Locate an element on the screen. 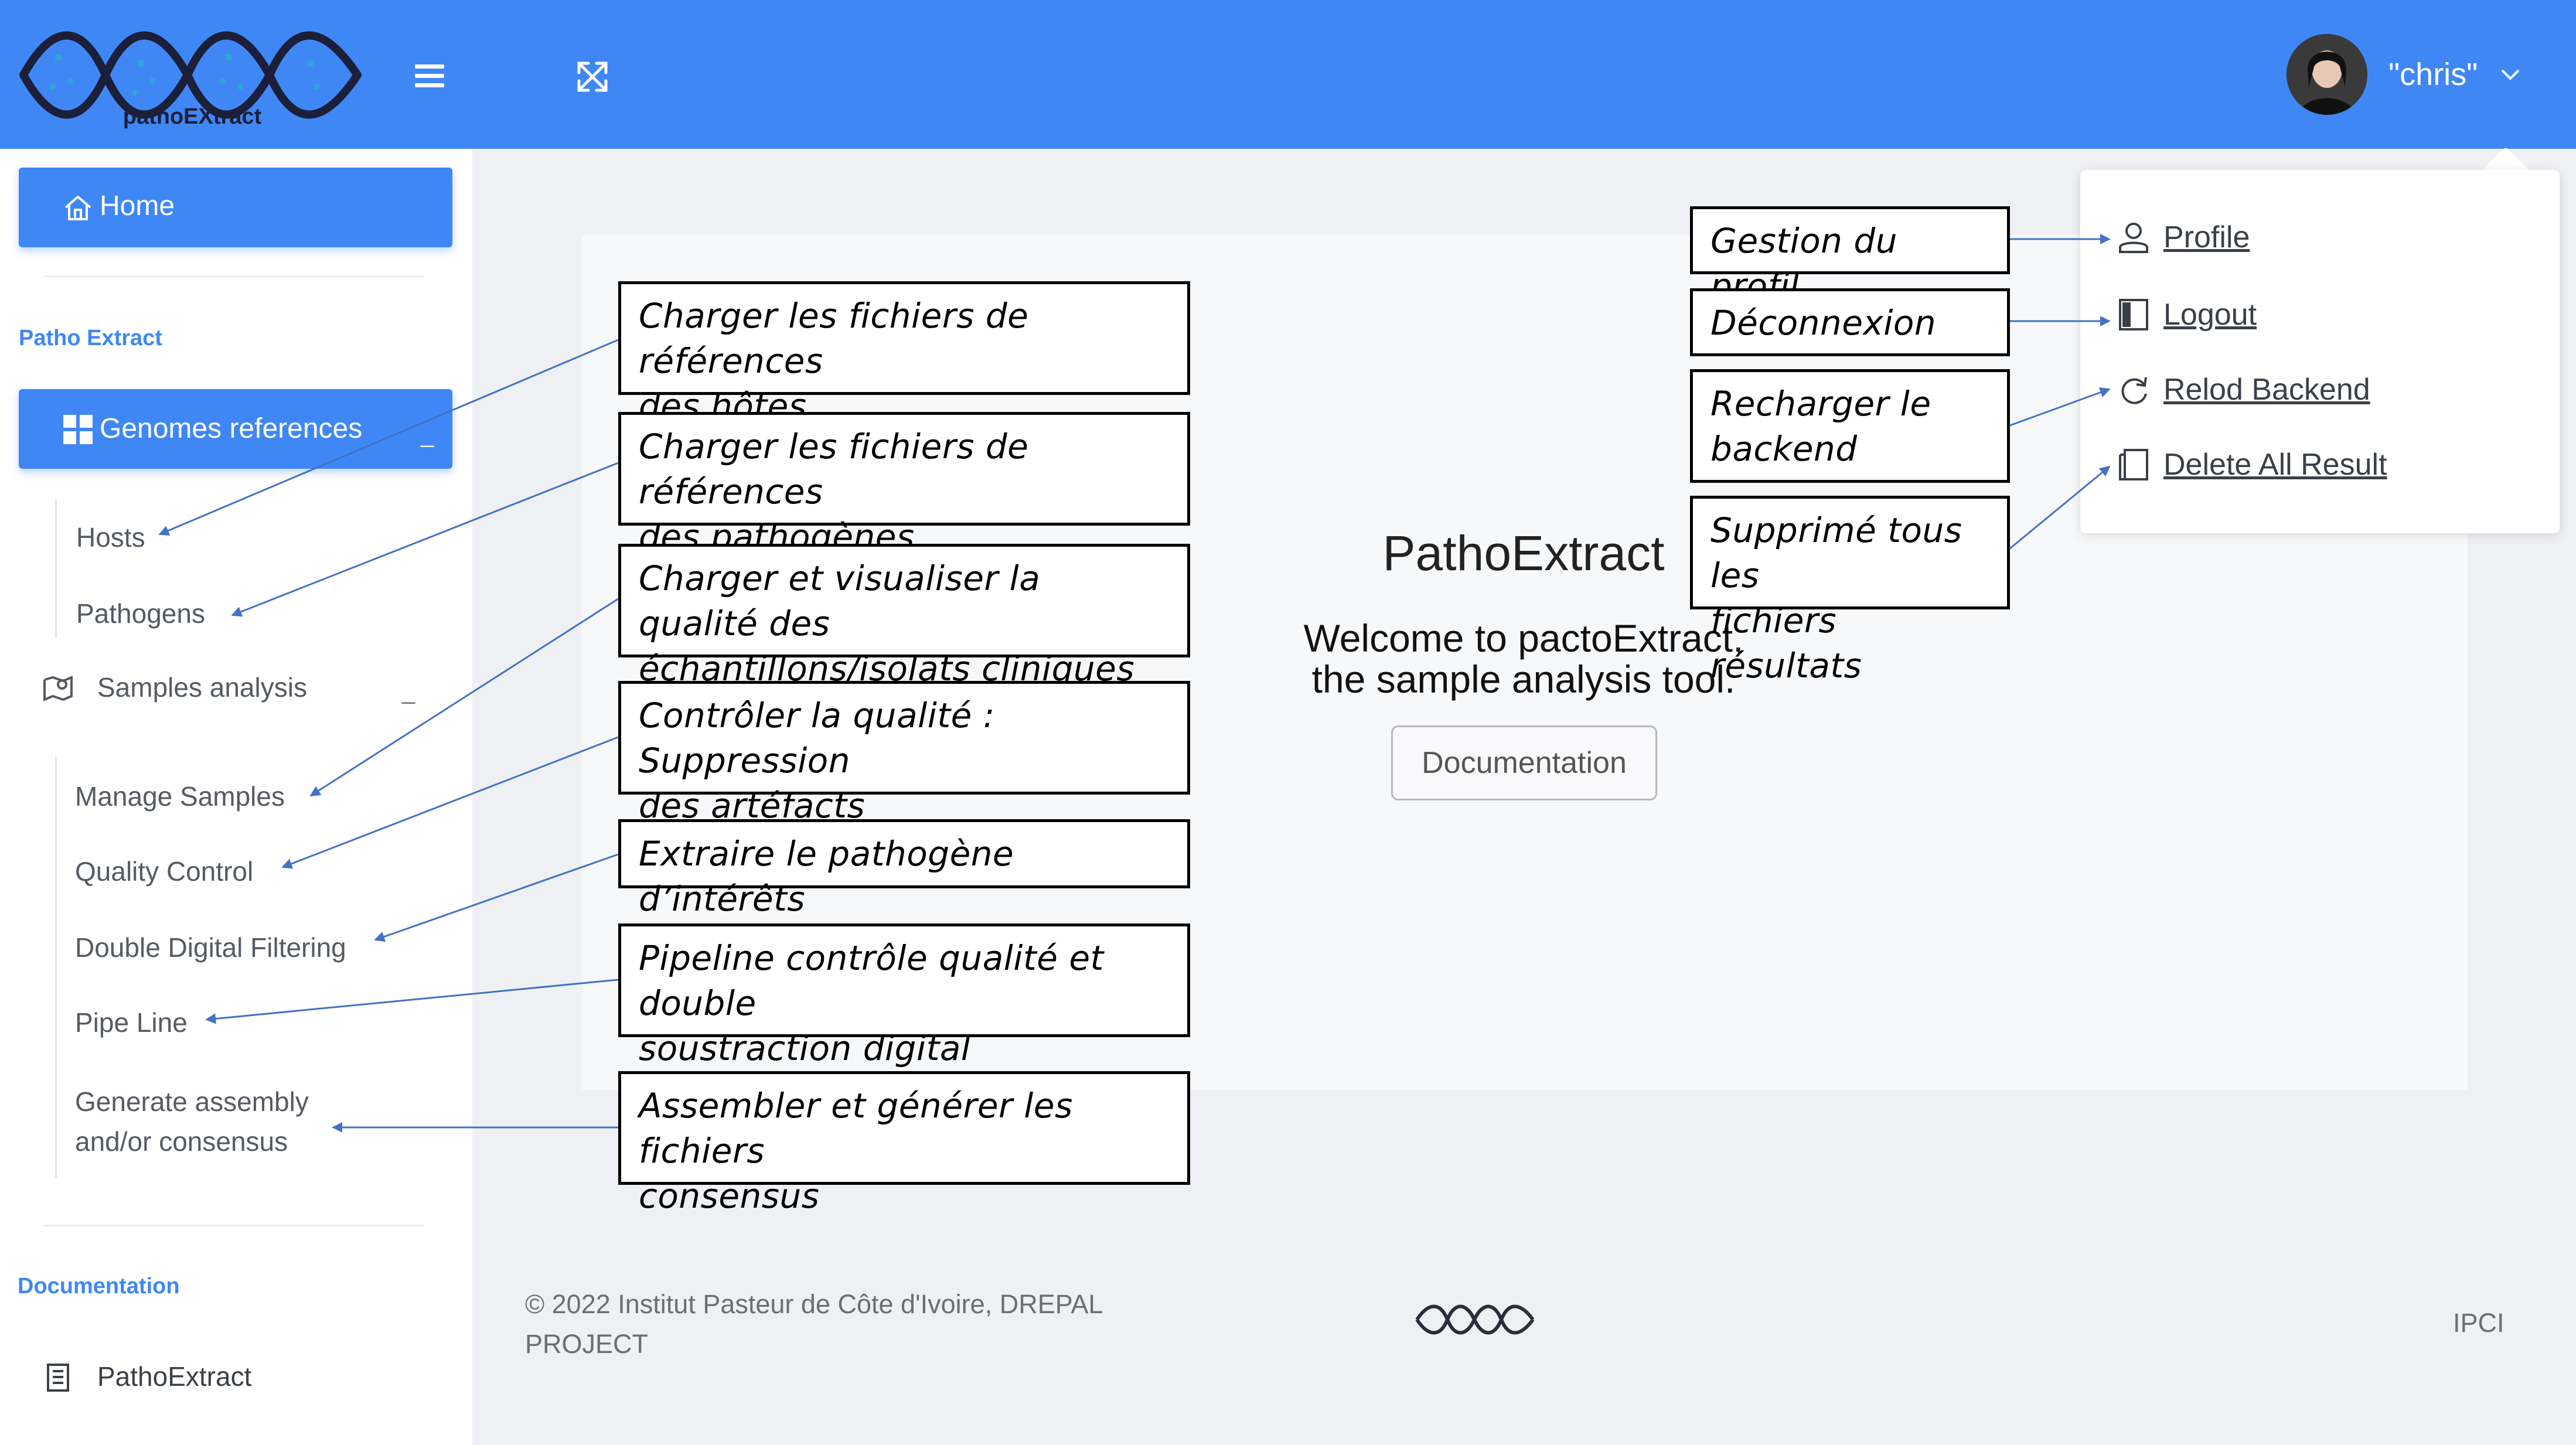 Image resolution: width=2576 pixels, height=1445 pixels. annotation-delete: Supprimé tous les fichiers résultats is located at coordinates (1850, 591).